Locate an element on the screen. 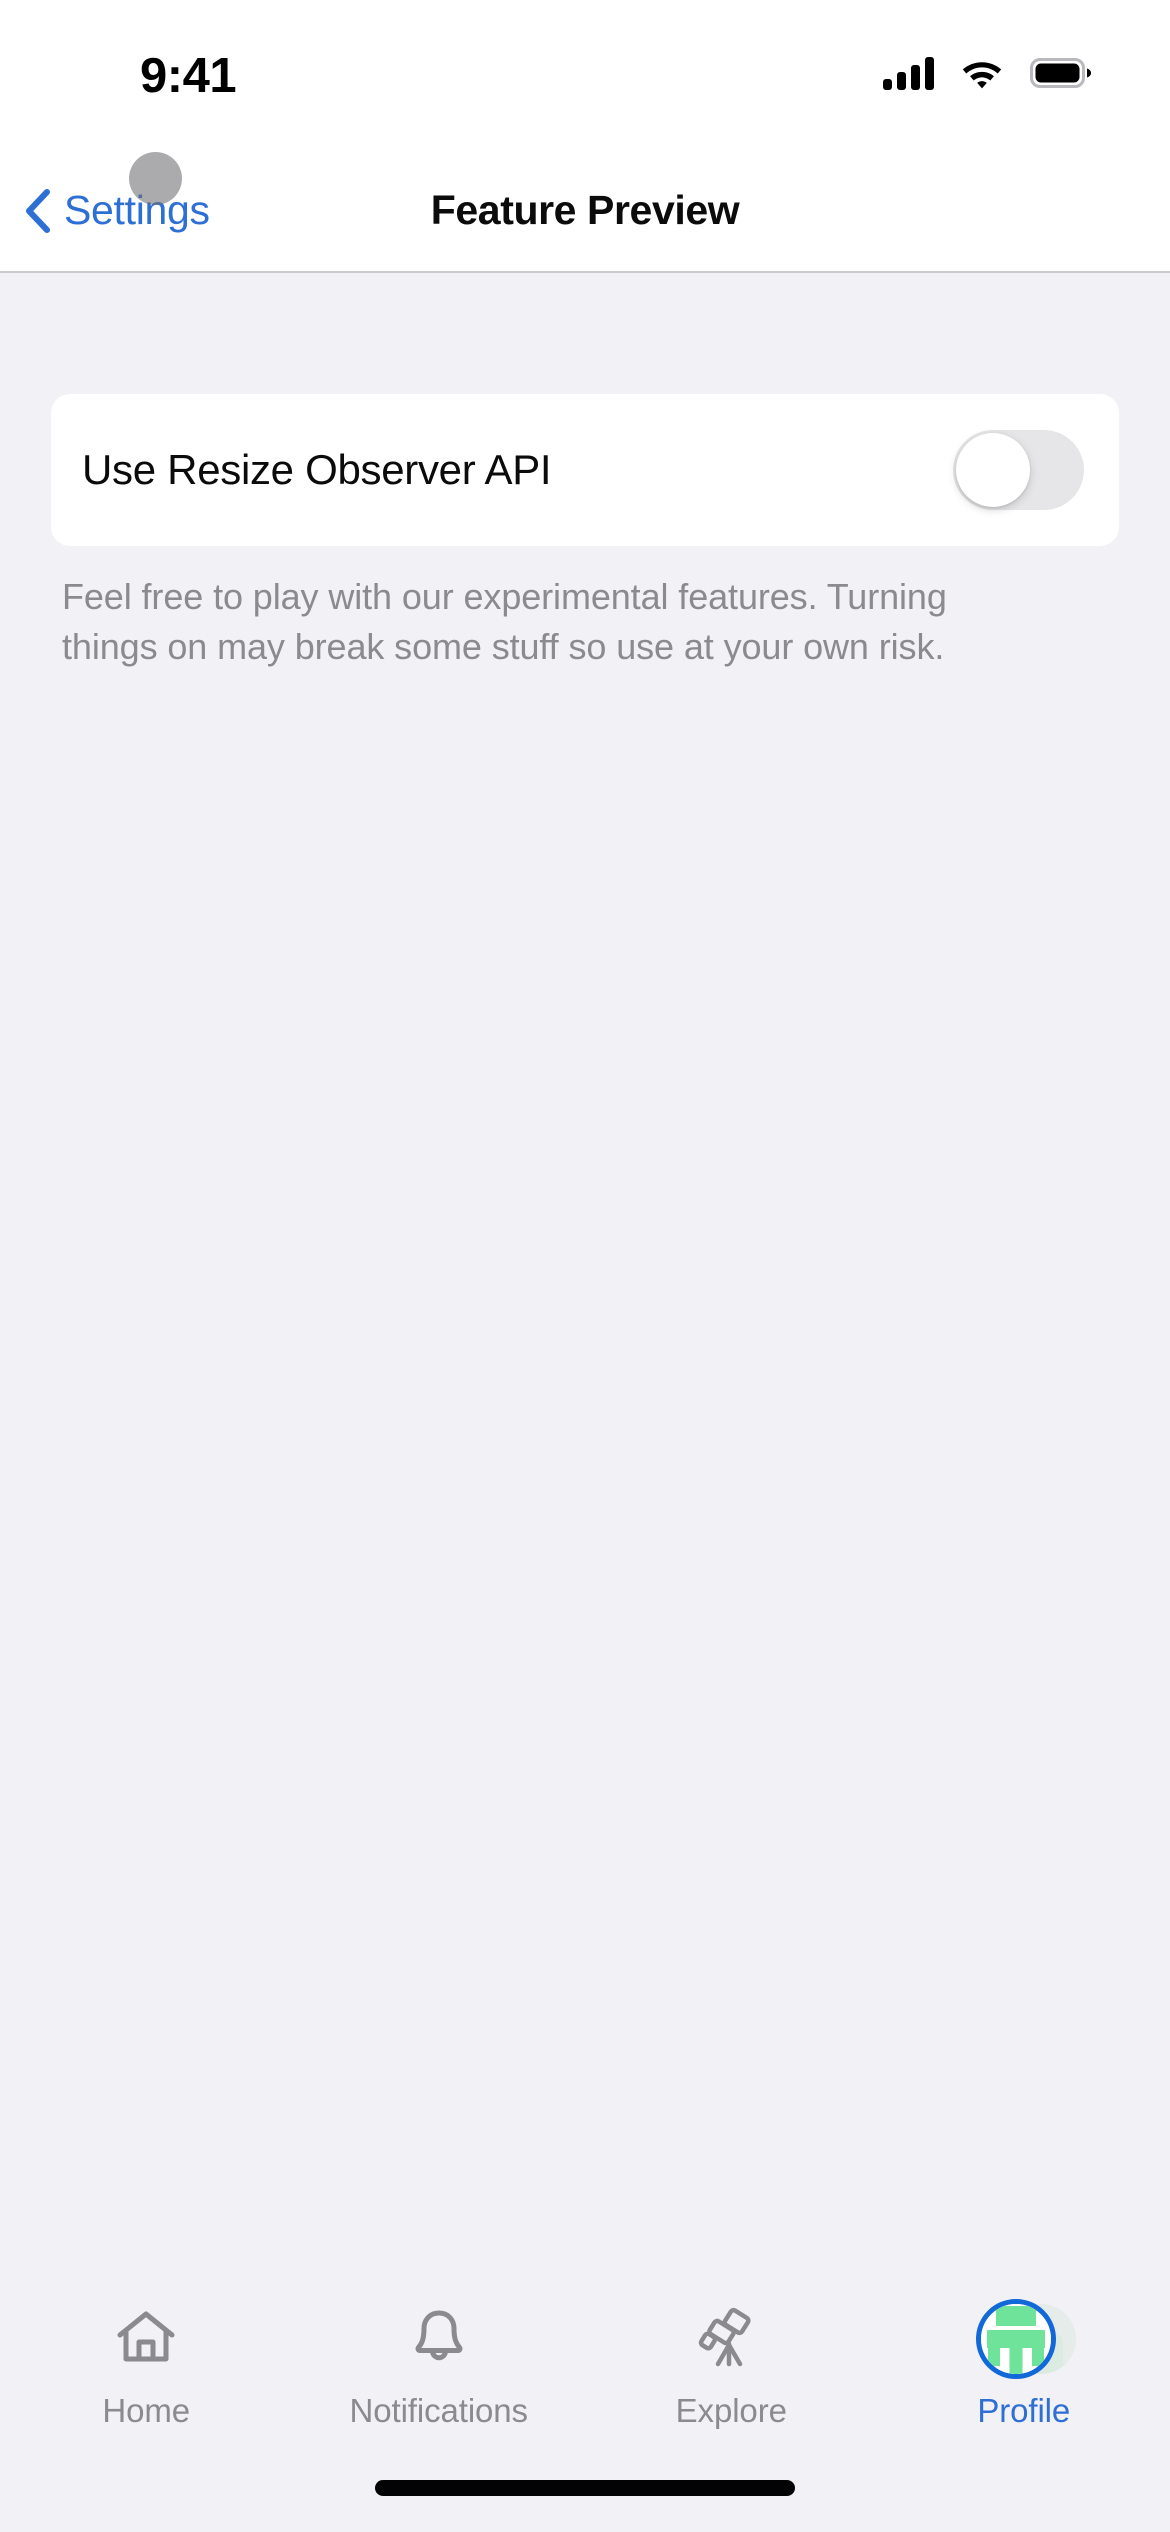  settings-row-resize-observer: Use Resize Observer API is located at coordinates (585, 470).